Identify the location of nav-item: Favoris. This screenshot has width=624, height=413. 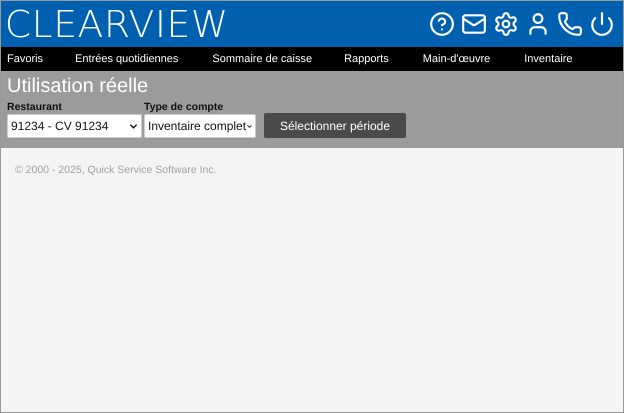
(25, 59).